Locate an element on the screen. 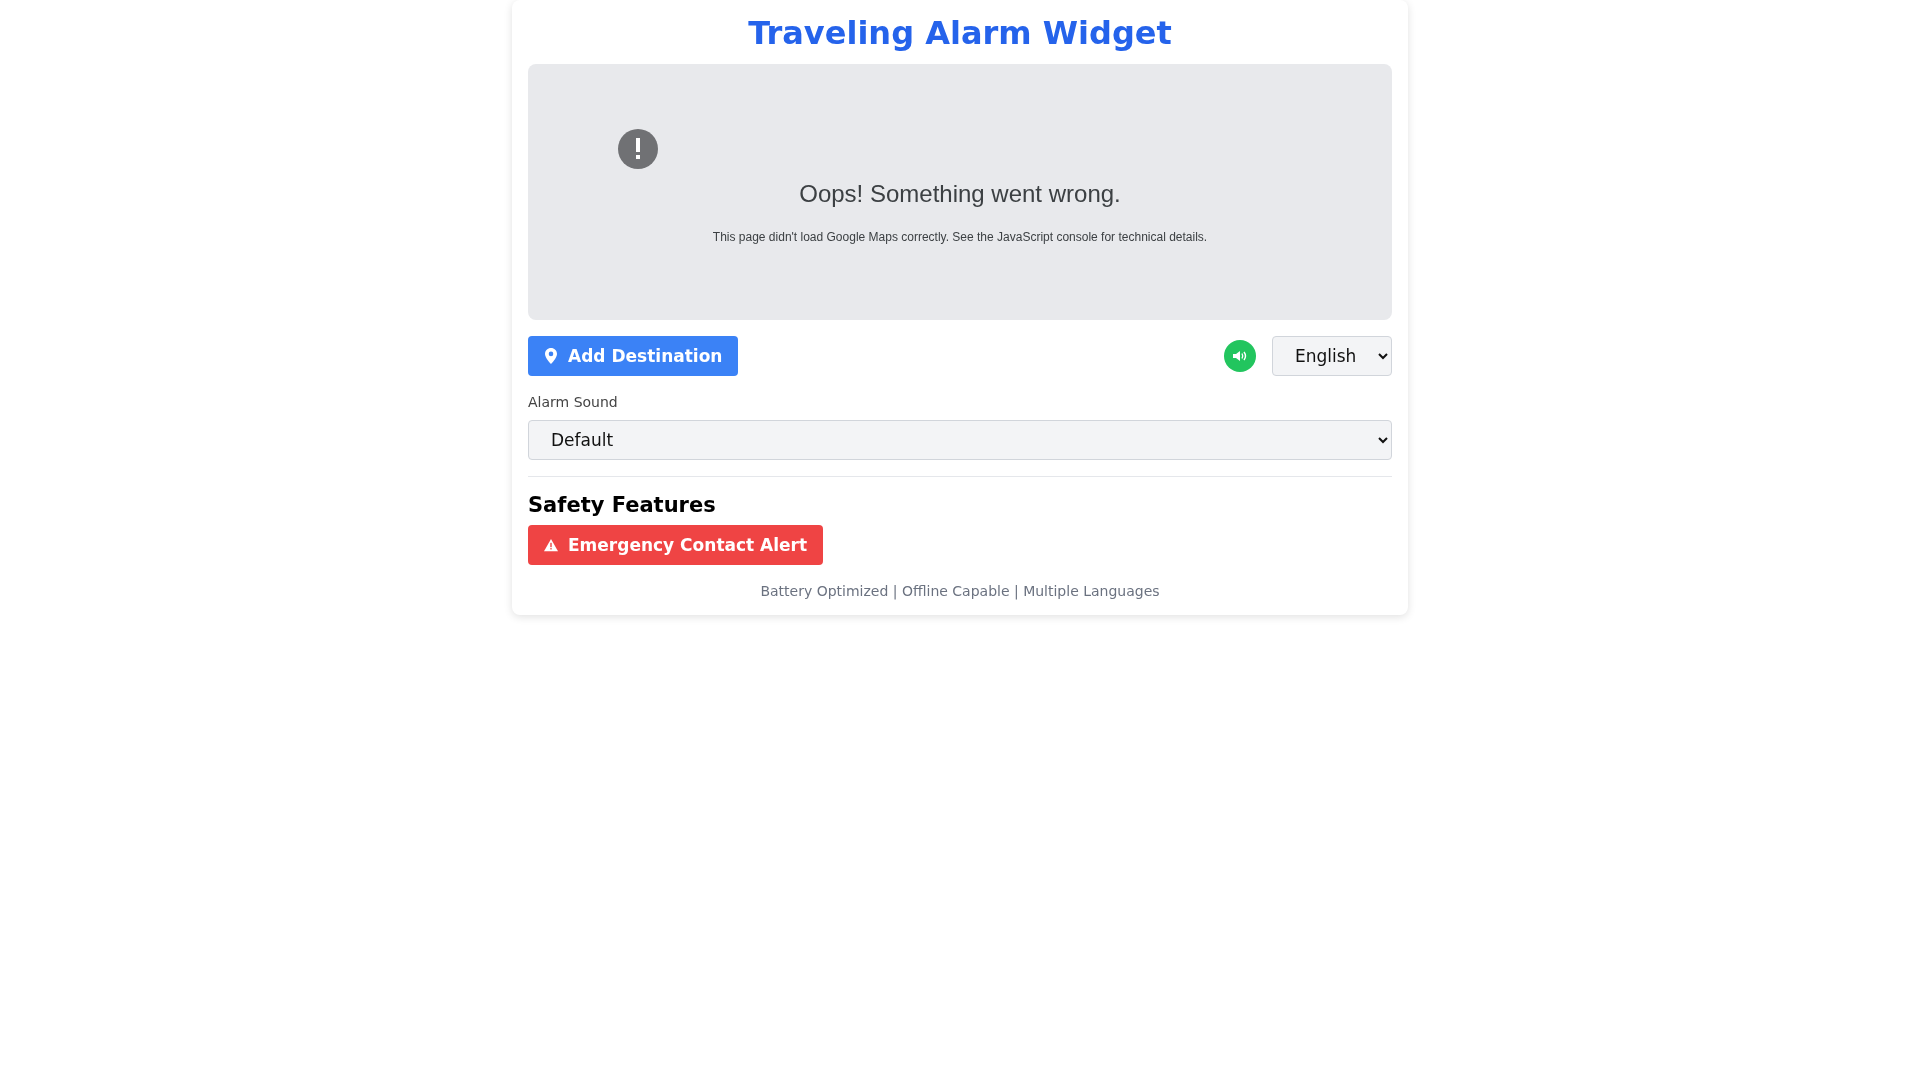  alarm-sound-select: Default is located at coordinates (960, 440).